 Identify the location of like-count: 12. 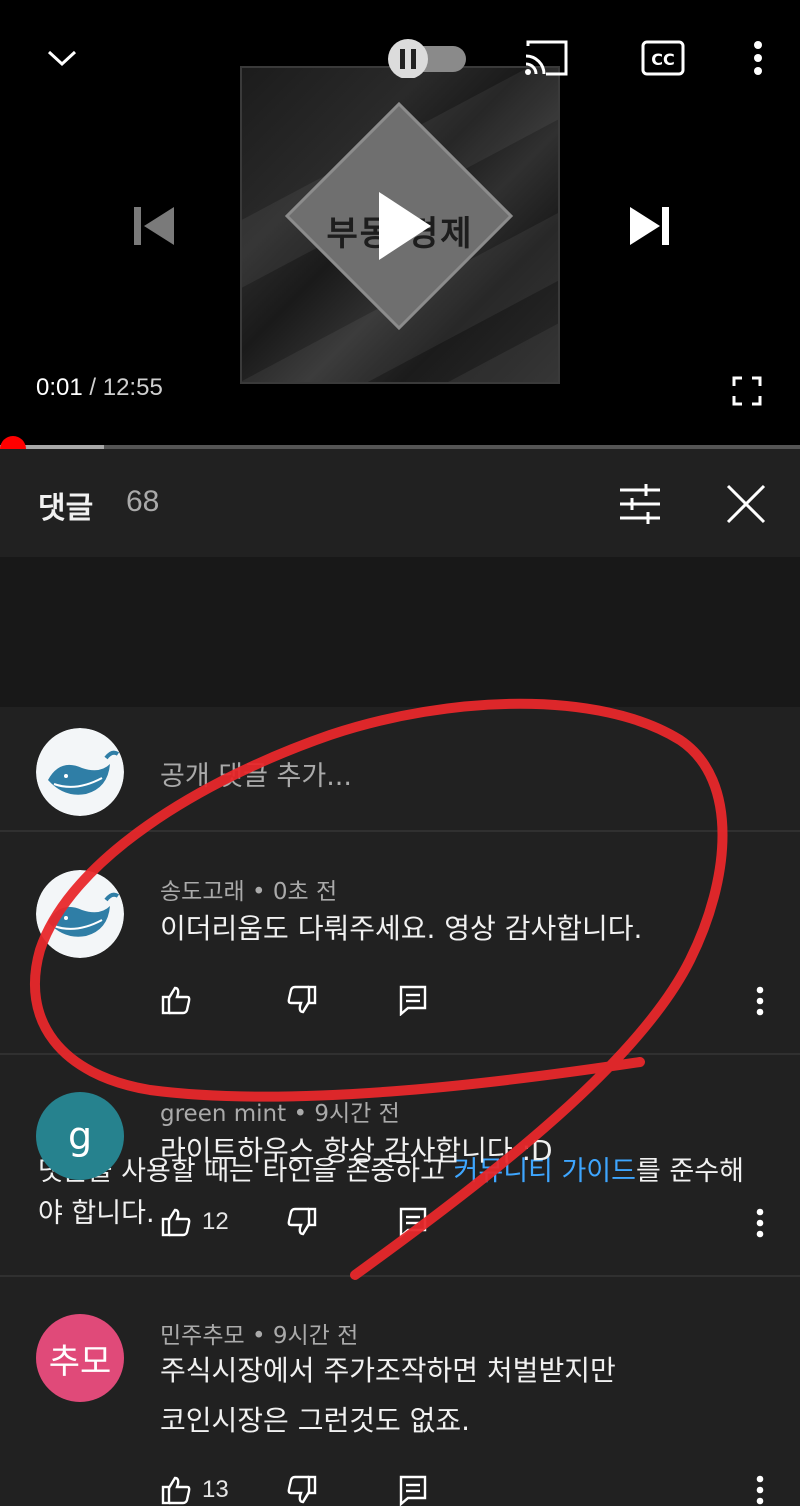
(215, 1221).